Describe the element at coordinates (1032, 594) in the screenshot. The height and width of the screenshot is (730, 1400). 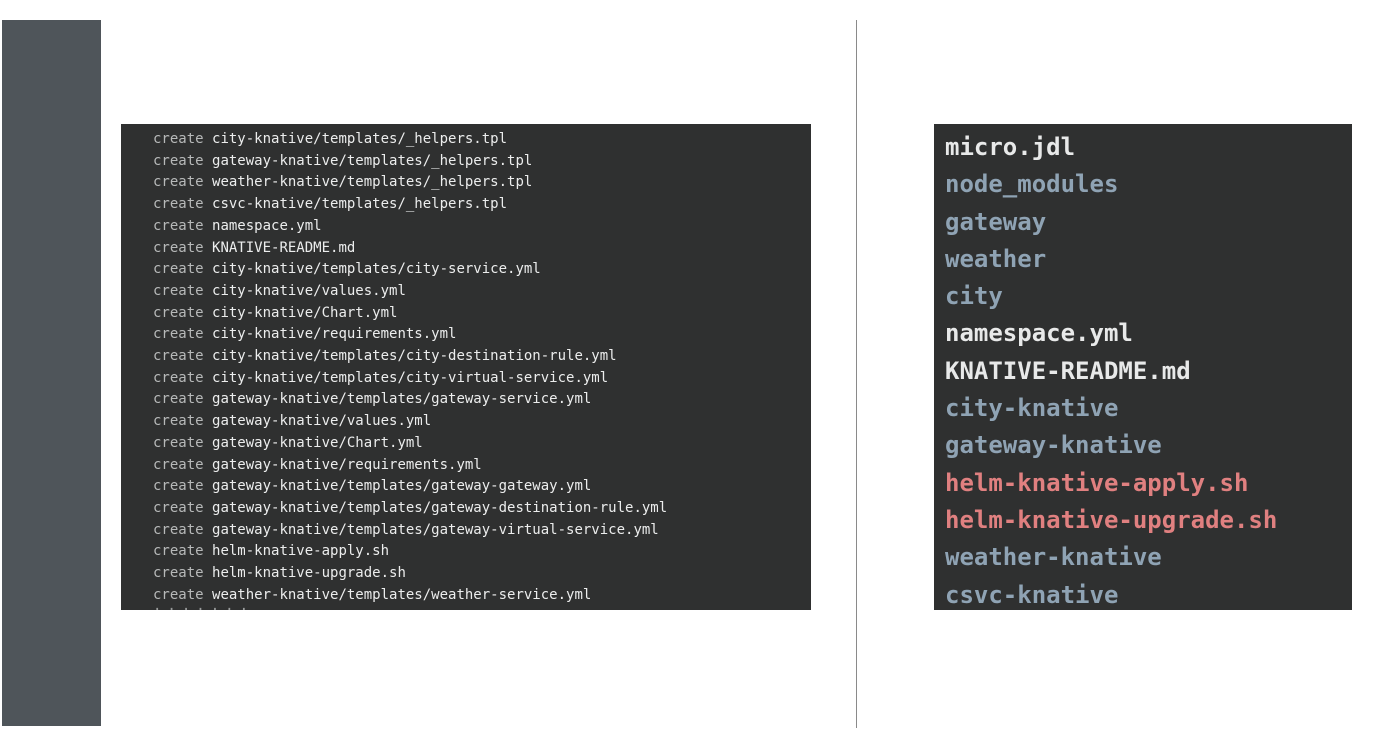
I see `listing-item-directory: csvc-knative` at that location.